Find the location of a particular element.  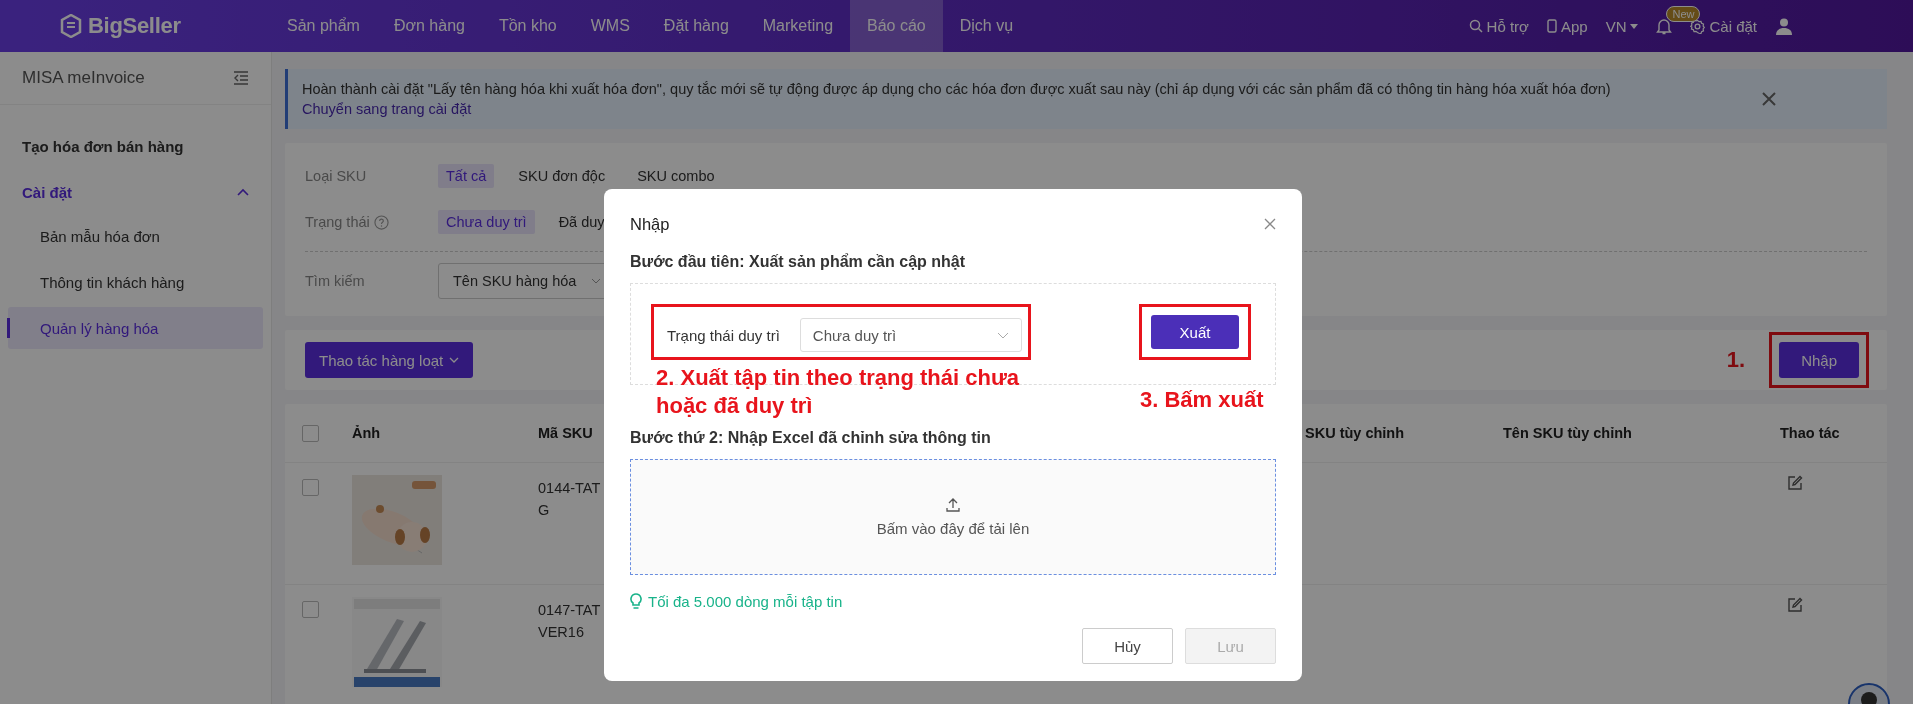

annotation-text: 2. Xuất tập tin theo trạng thái chưa hoặc đã duy trì is located at coordinates (838, 392).